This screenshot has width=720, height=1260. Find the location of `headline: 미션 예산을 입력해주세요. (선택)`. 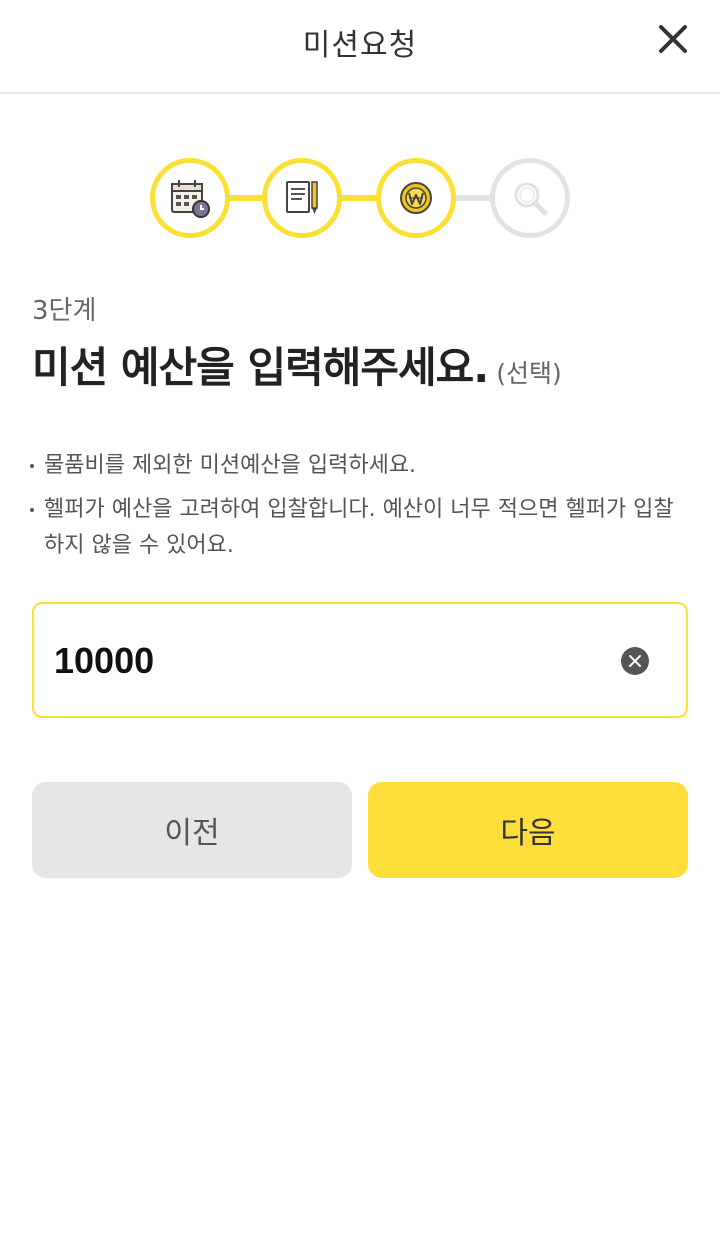

headline: 미션 예산을 입력해주세요. (선택) is located at coordinates (297, 364).